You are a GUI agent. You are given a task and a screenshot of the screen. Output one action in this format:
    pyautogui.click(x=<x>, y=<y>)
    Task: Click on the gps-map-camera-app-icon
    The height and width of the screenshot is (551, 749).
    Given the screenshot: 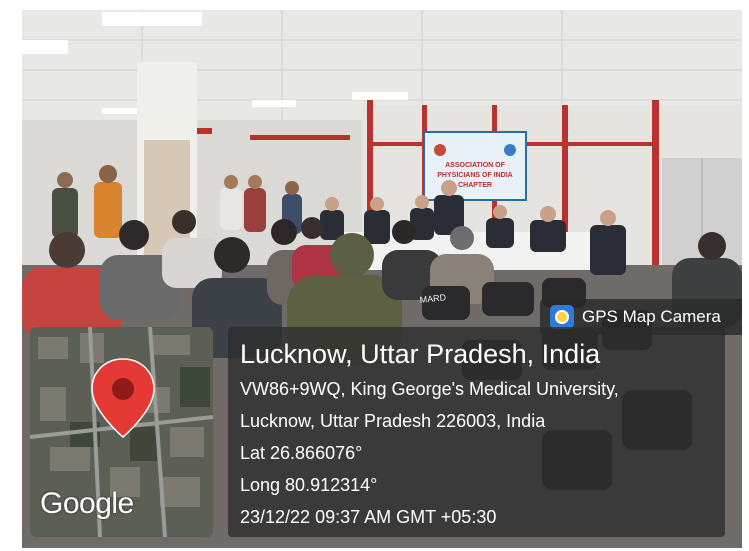 What is the action you would take?
    pyautogui.click(x=562, y=317)
    